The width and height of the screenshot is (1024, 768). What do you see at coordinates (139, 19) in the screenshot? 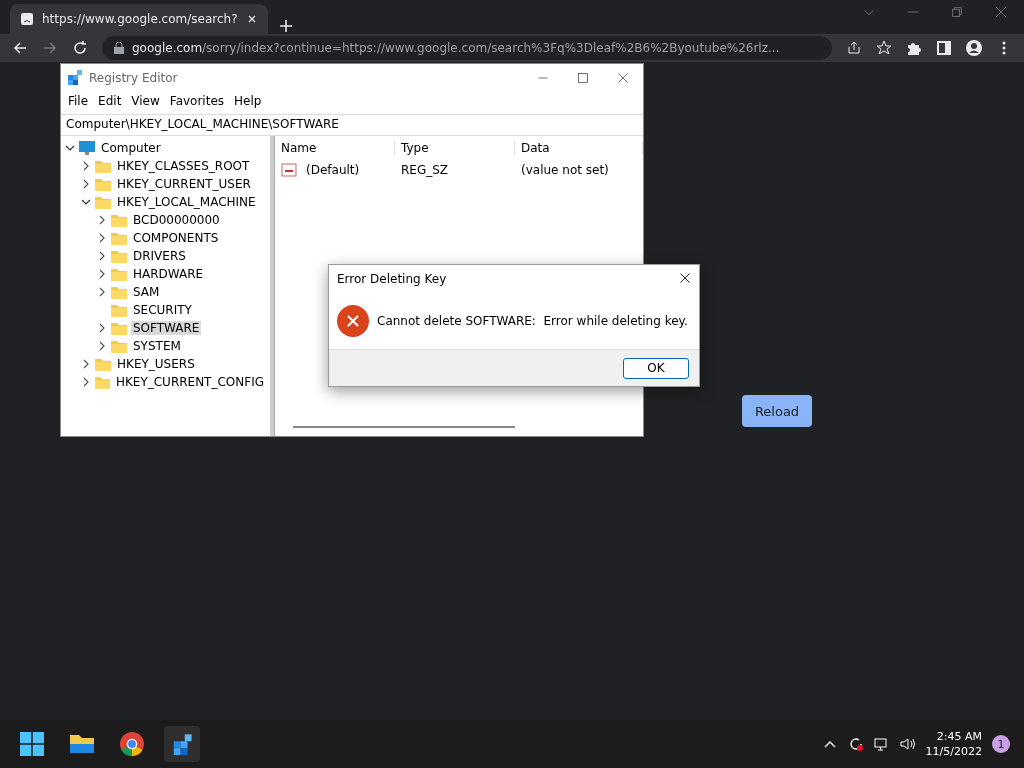
I see `browser-tab: https://www.google.com/search?` at bounding box center [139, 19].